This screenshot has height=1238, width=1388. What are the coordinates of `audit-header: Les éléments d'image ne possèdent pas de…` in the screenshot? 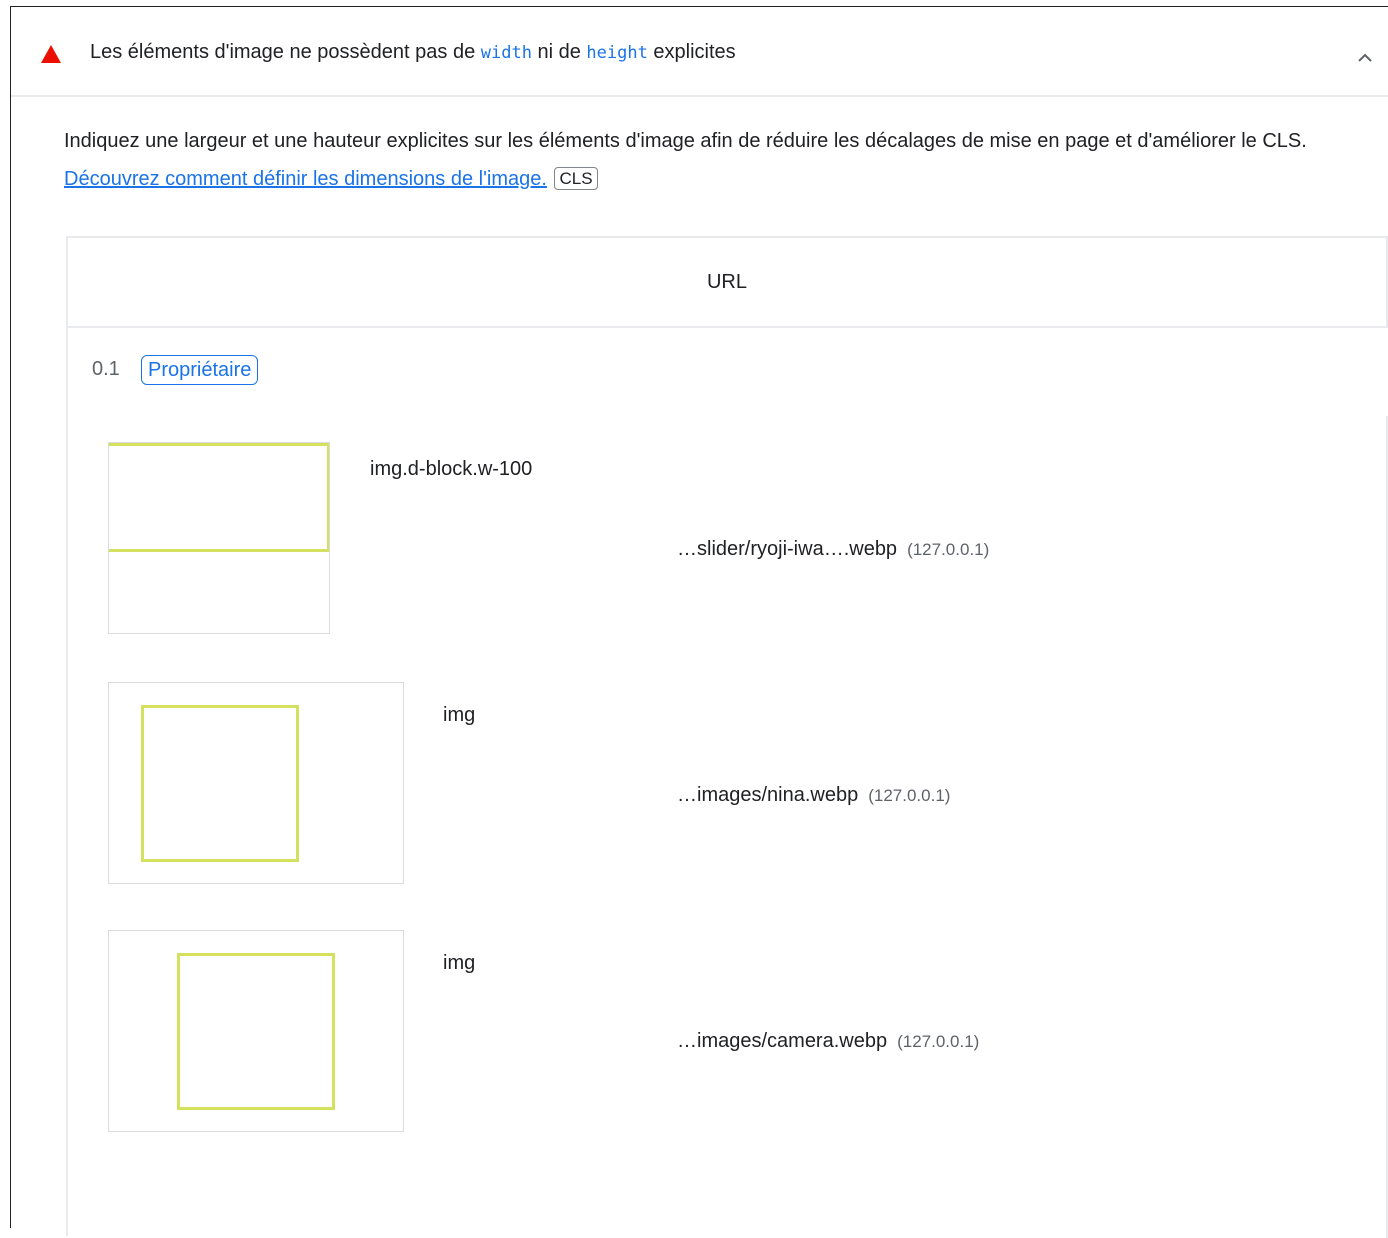 It's located at (699, 52).